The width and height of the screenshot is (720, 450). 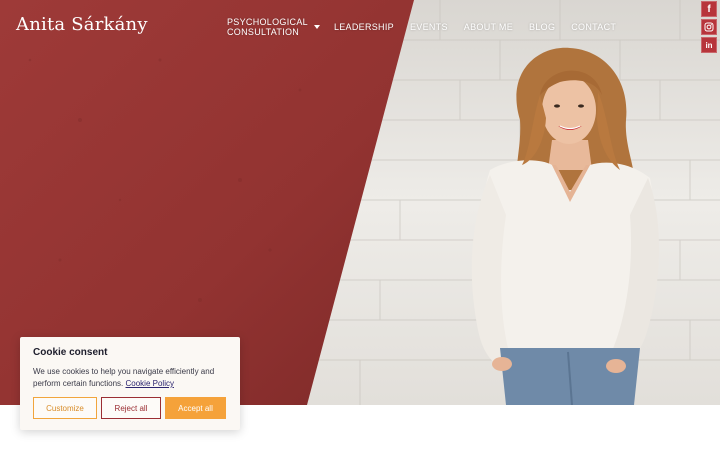 What do you see at coordinates (82, 24) in the screenshot?
I see `site-logo: Anita Sárkány` at bounding box center [82, 24].